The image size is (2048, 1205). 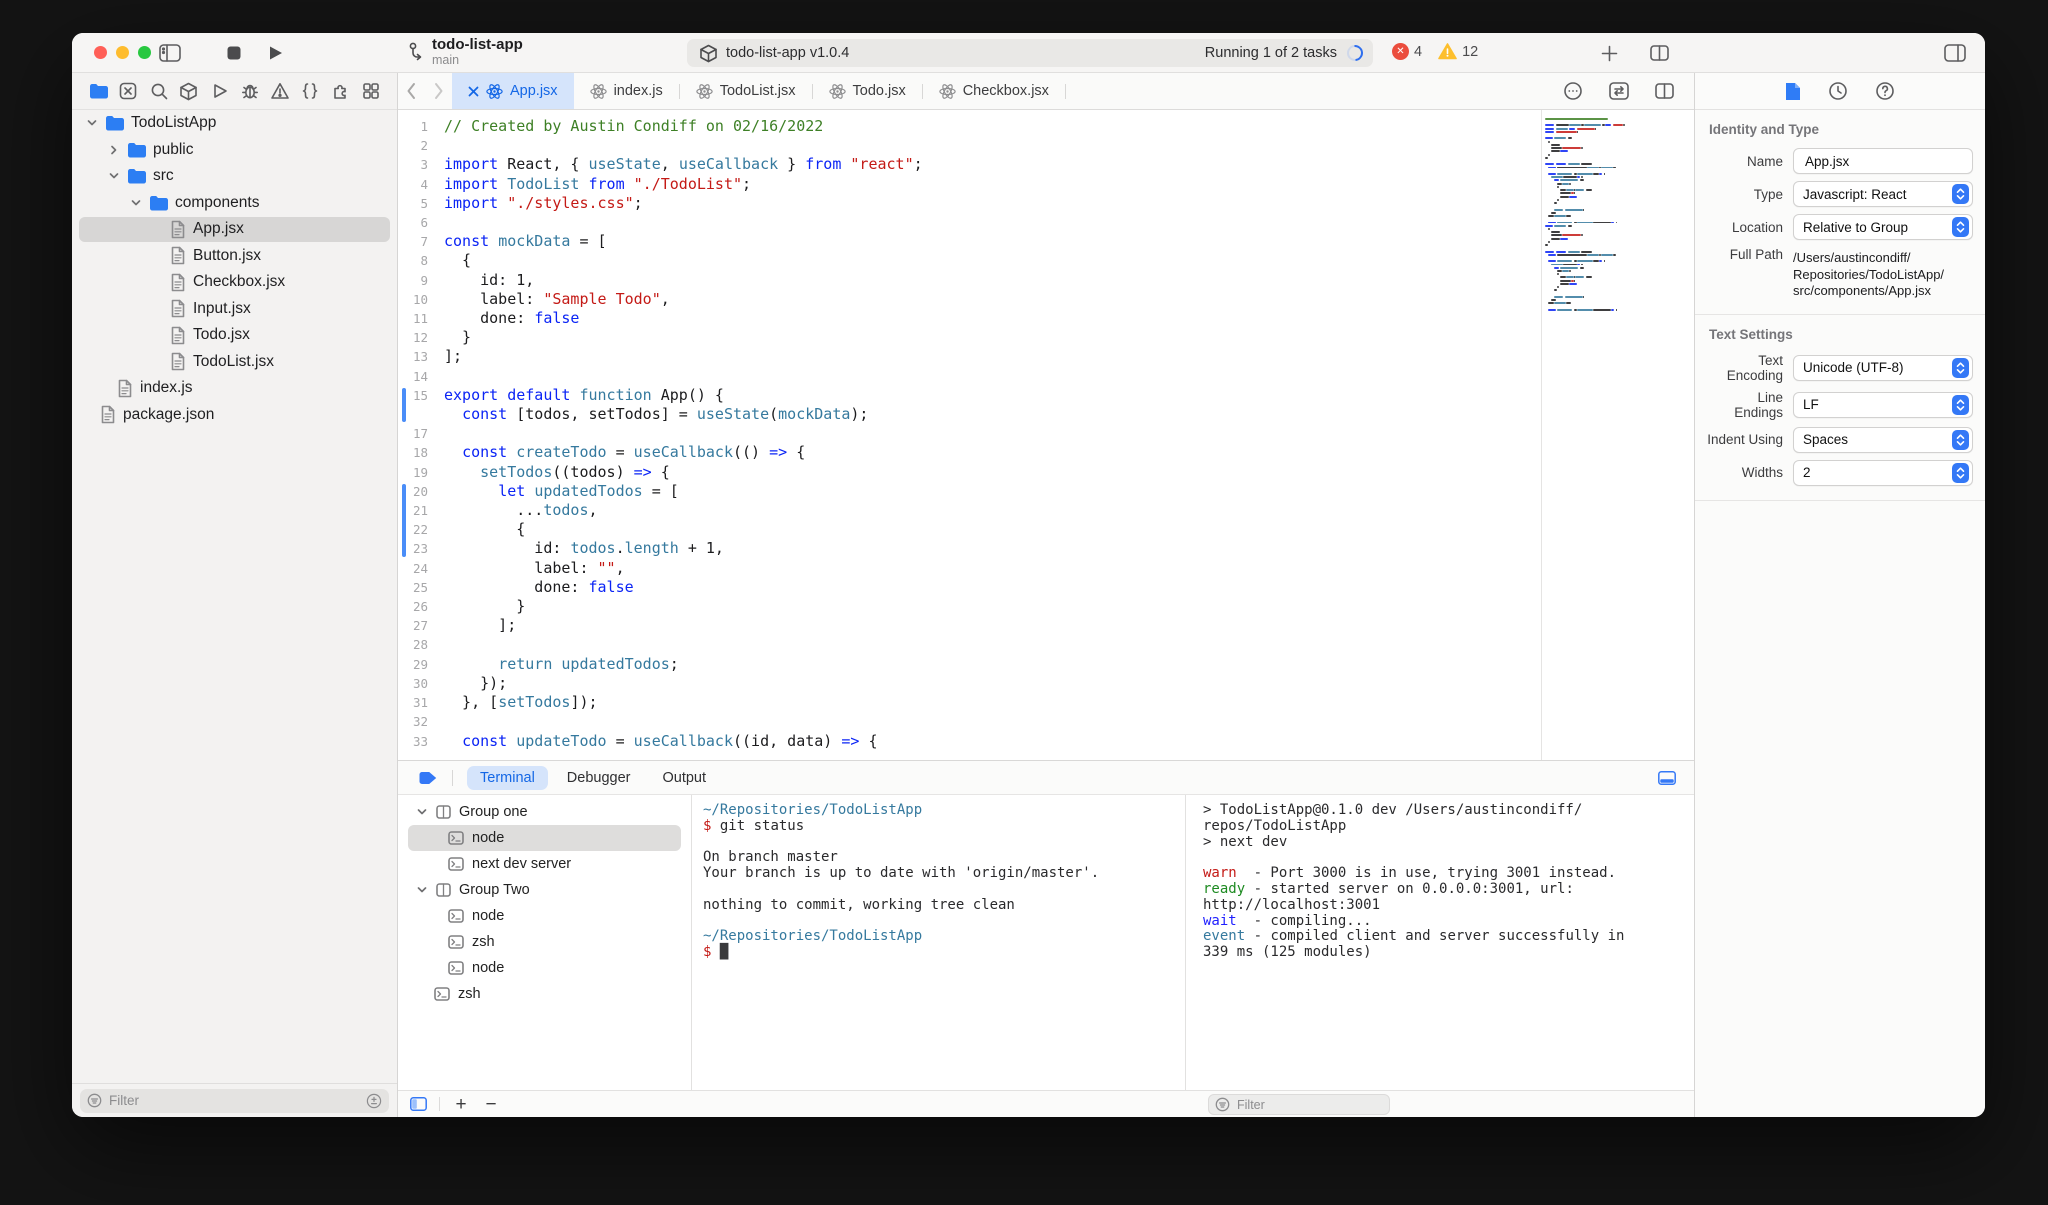 What do you see at coordinates (114, 150) in the screenshot?
I see `chevron-right-icon` at bounding box center [114, 150].